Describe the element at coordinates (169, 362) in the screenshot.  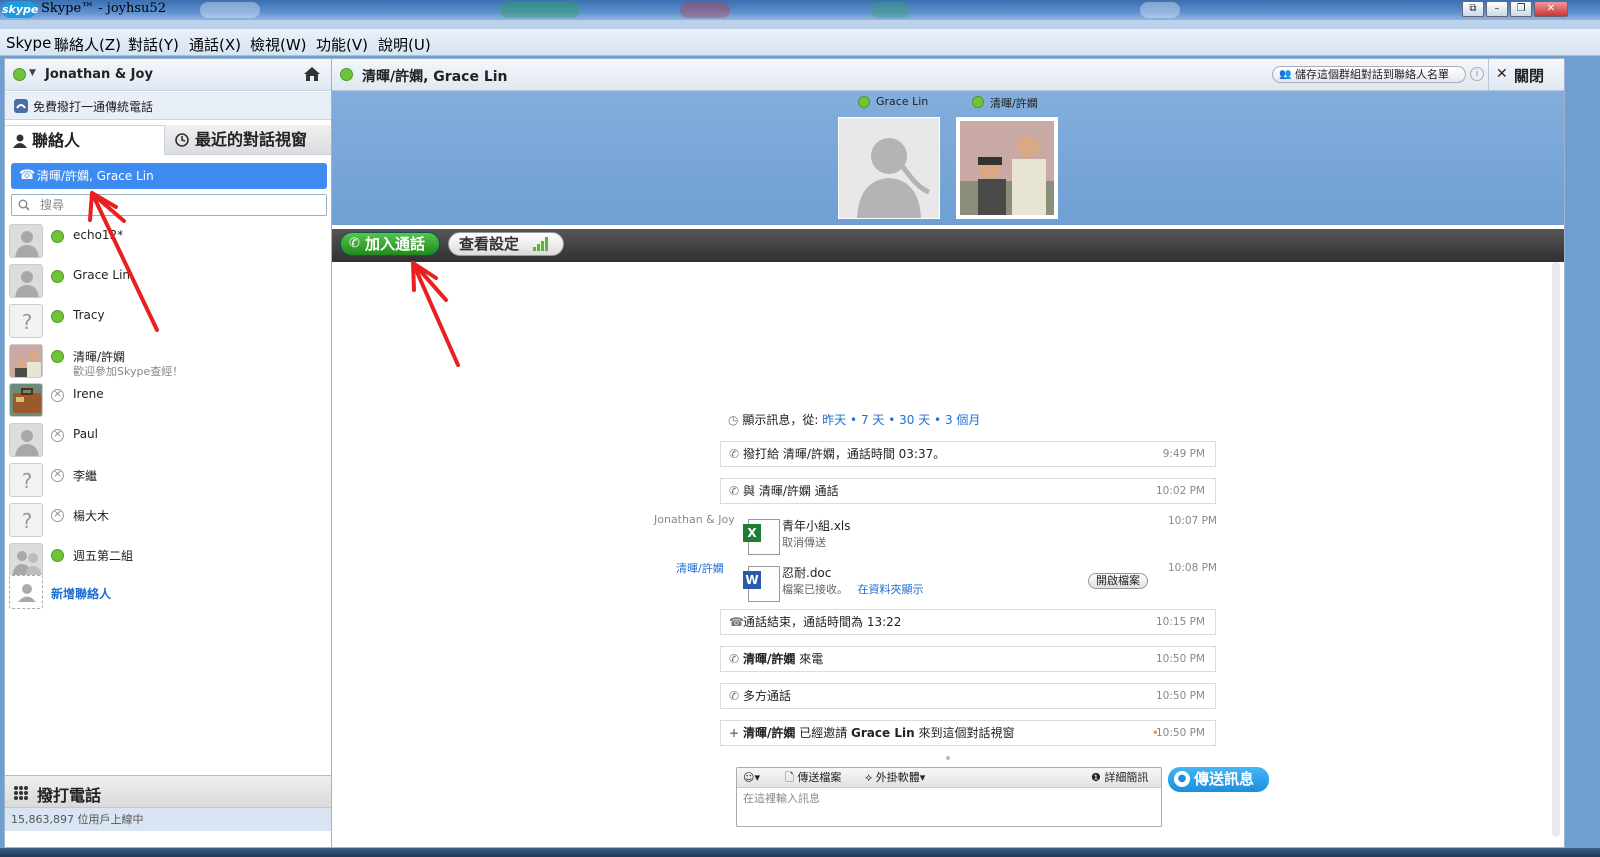
I see `contact-item: 清暉/許嫻 歡迎參加Skype查經！` at that location.